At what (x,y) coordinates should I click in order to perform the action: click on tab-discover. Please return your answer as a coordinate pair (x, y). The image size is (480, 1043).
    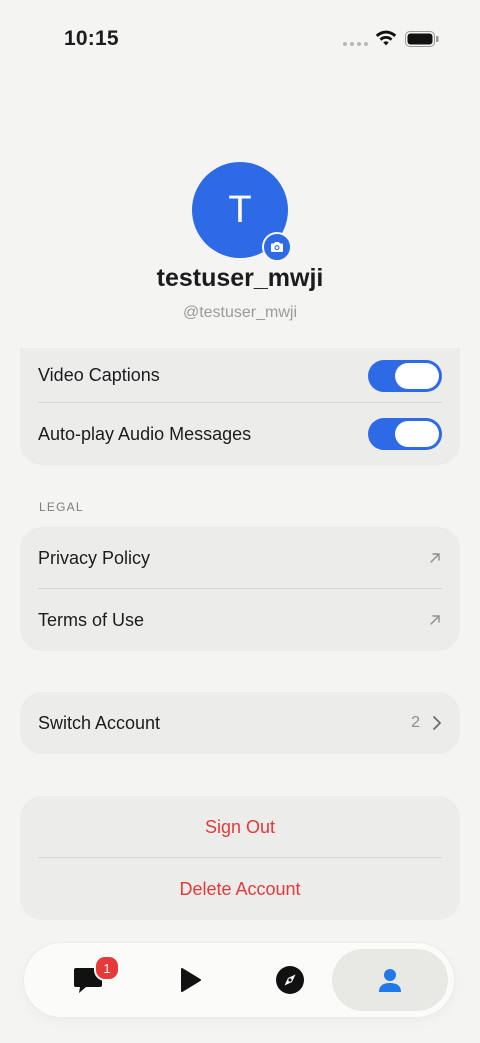
    Looking at the image, I should click on (290, 980).